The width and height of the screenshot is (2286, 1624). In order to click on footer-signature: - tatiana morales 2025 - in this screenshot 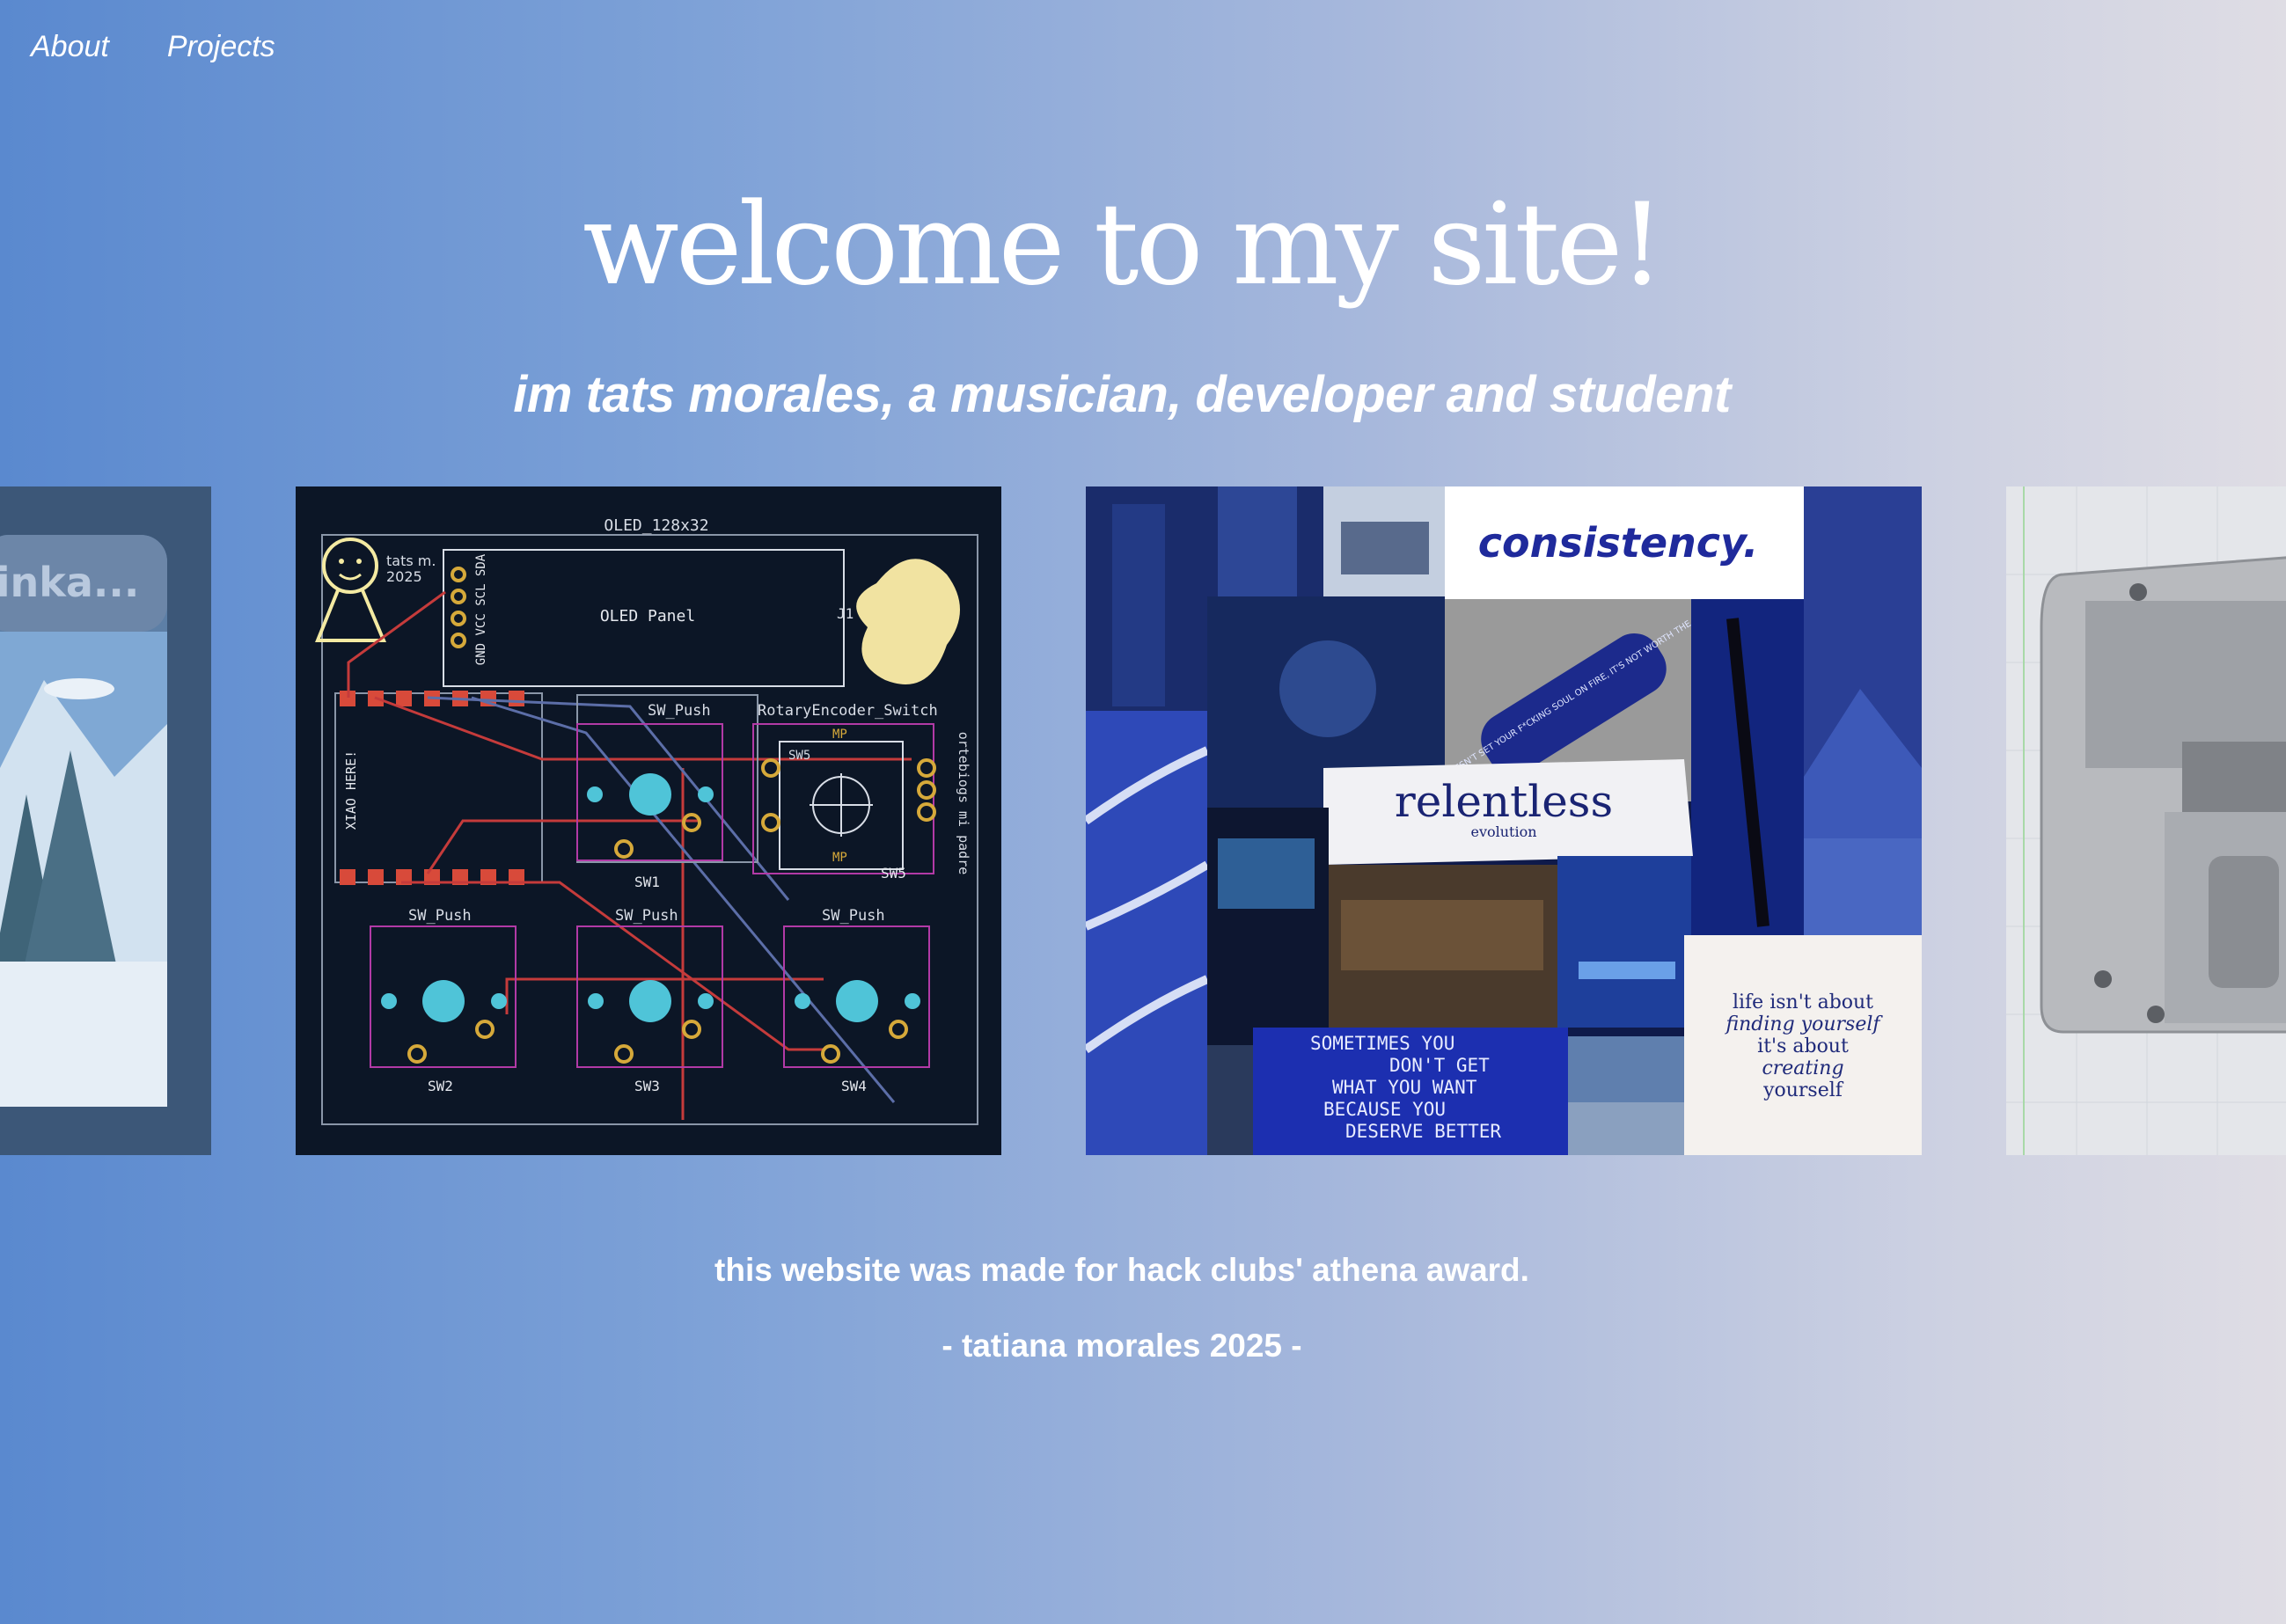, I will do `click(1122, 1346)`.